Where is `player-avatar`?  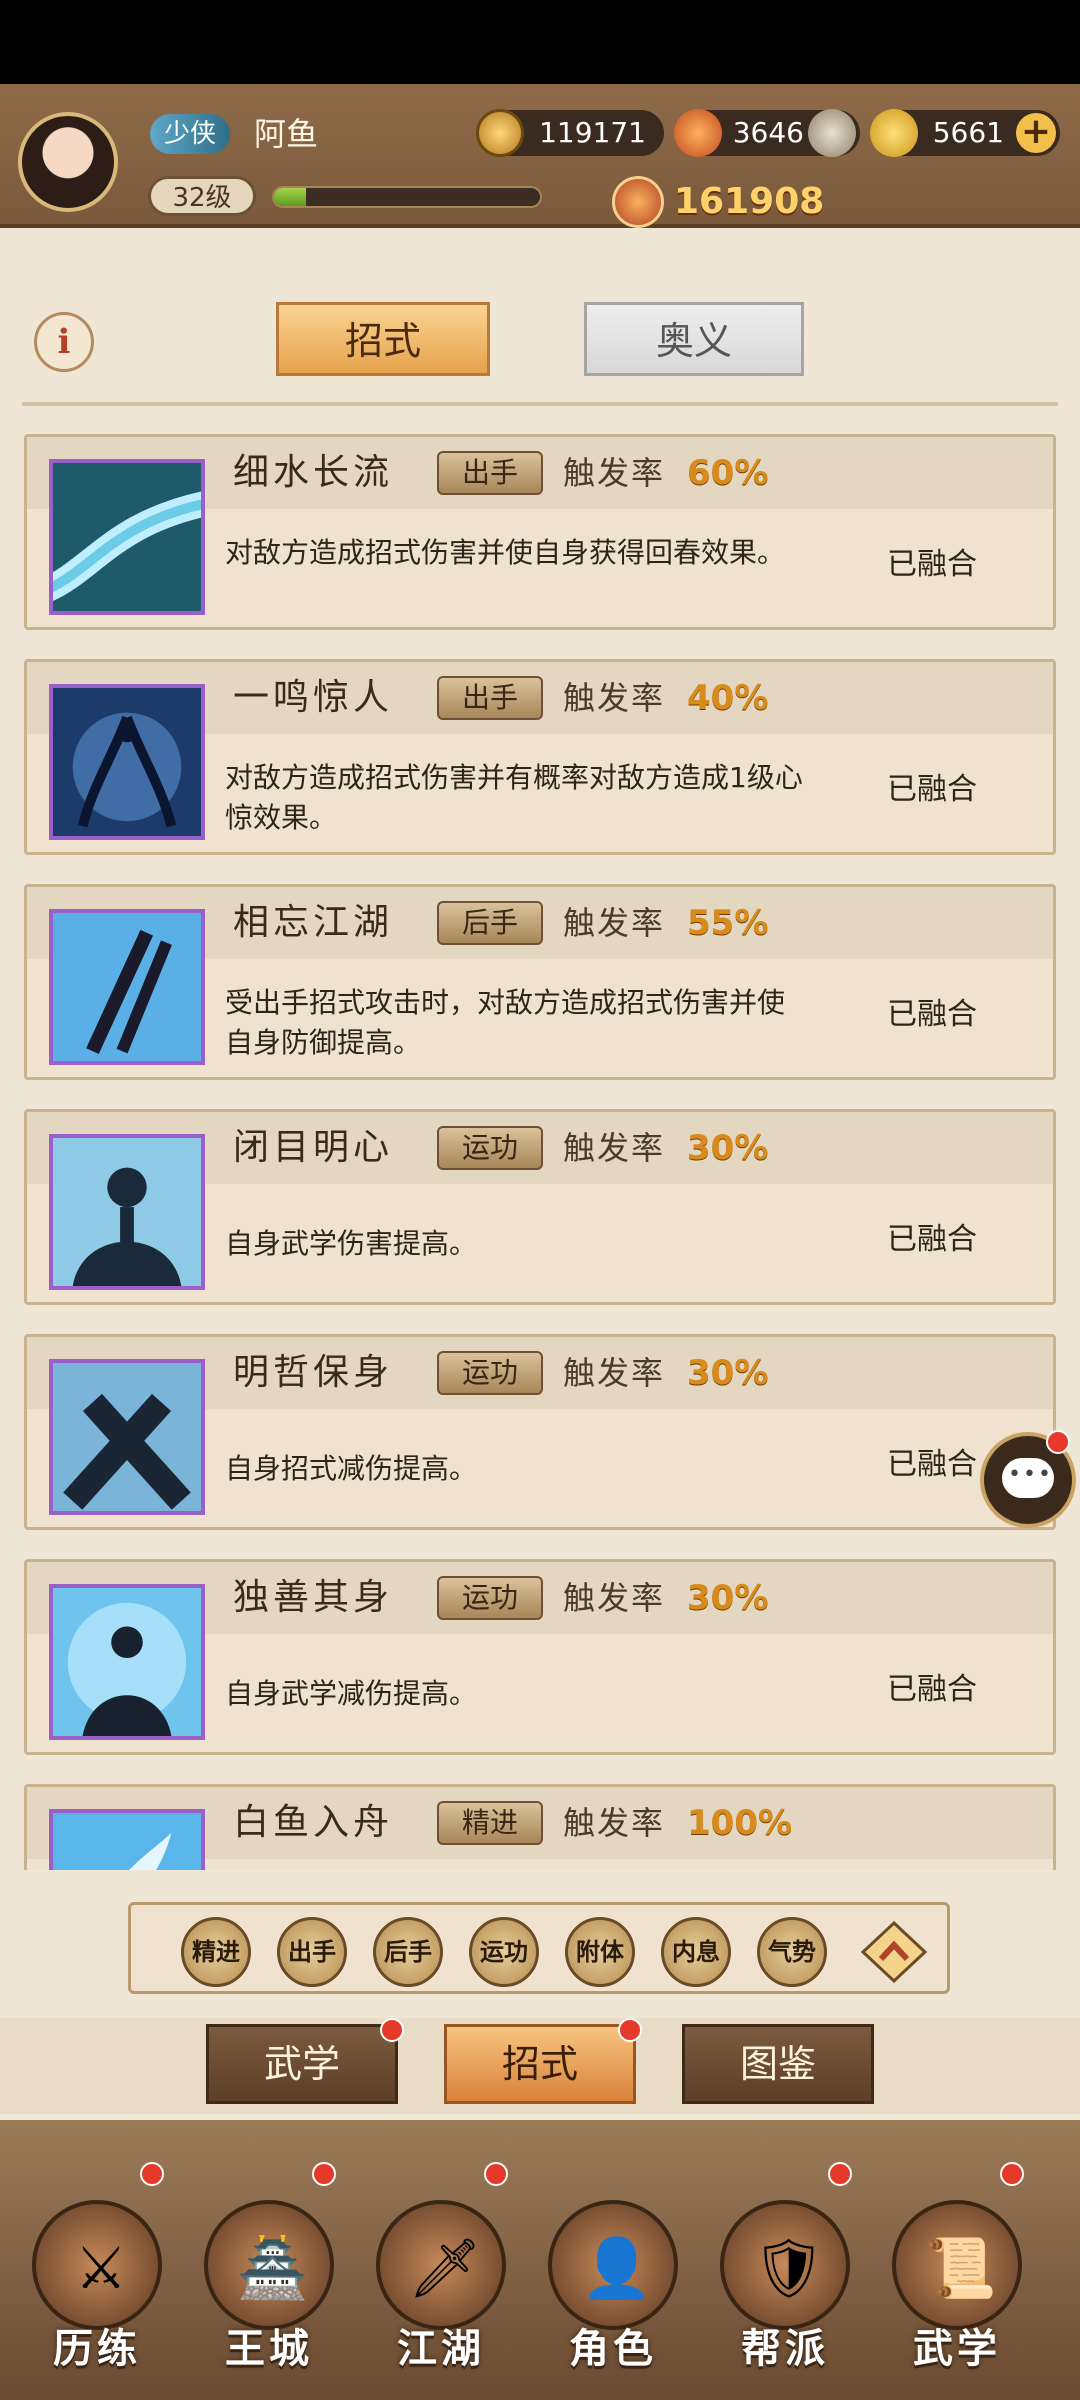
player-avatar is located at coordinates (68, 162).